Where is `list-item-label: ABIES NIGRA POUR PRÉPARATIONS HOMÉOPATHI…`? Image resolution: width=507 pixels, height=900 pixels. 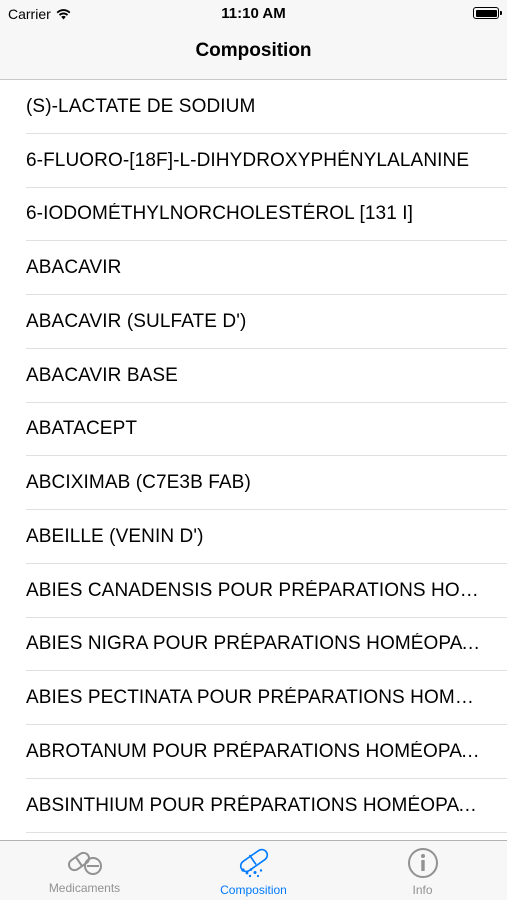 list-item-label: ABIES NIGRA POUR PRÉPARATIONS HOMÉOPATHI… is located at coordinates (253, 644).